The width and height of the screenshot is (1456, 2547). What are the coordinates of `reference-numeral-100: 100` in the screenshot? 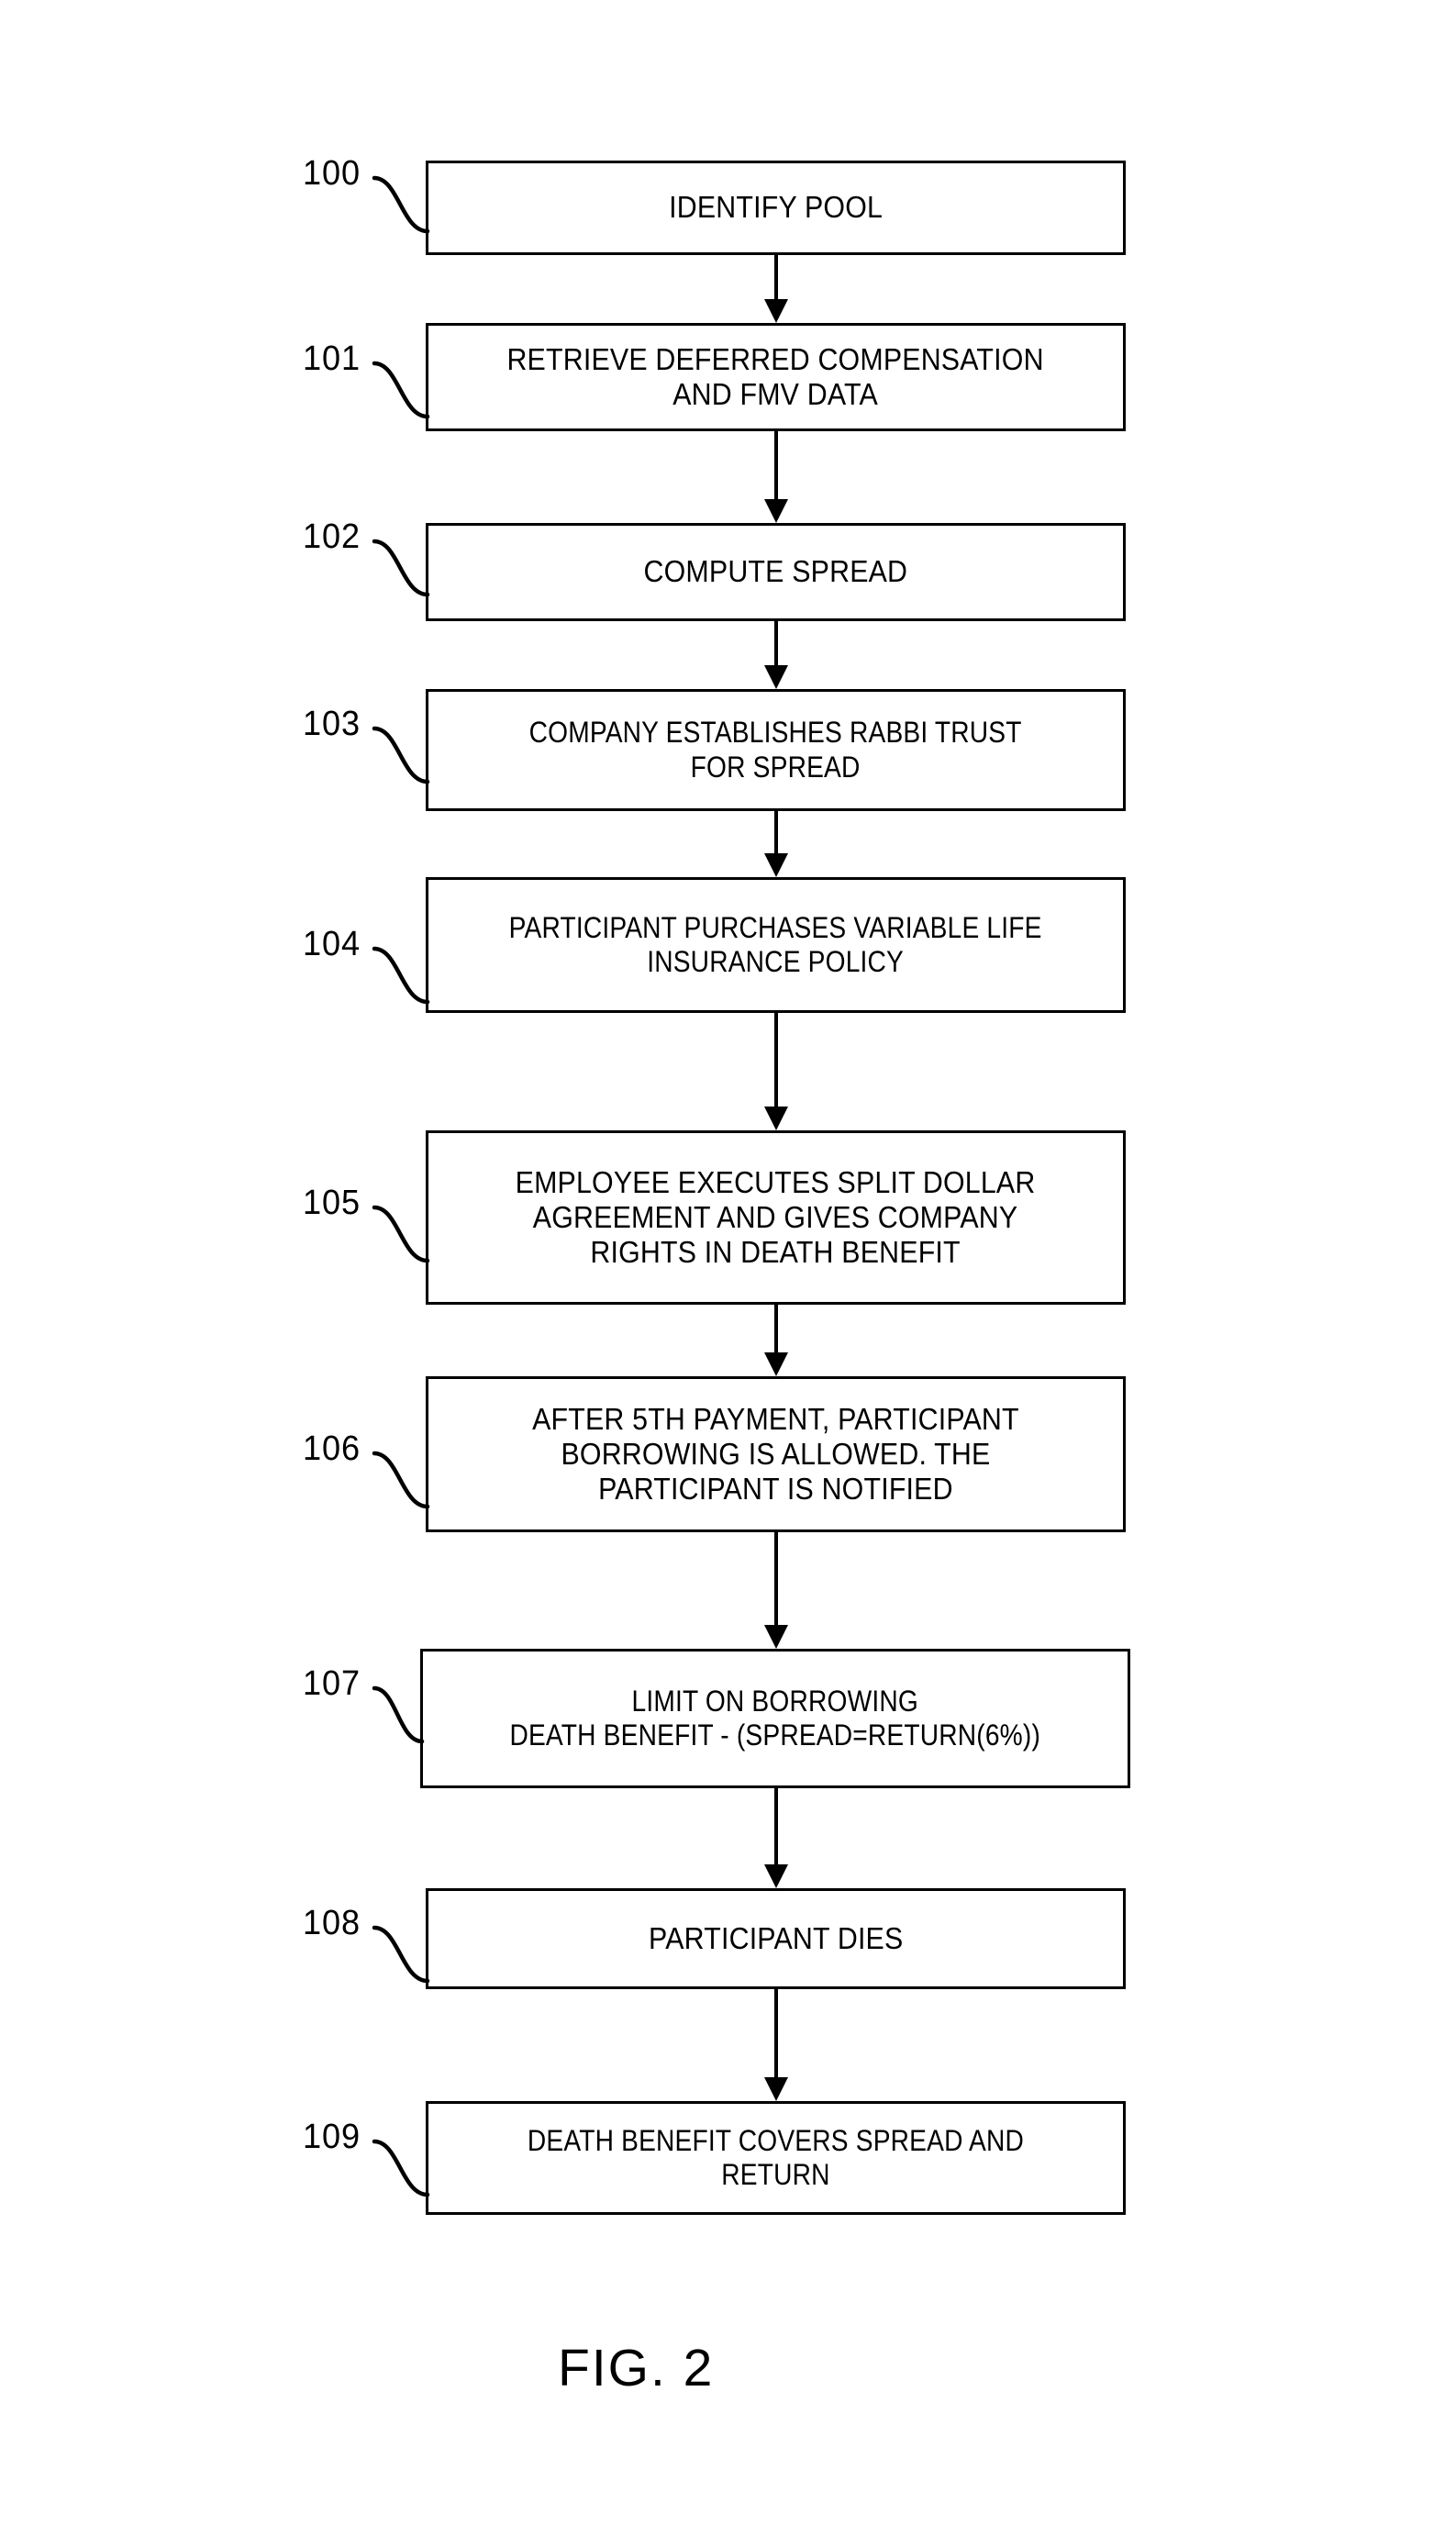 It's located at (332, 173).